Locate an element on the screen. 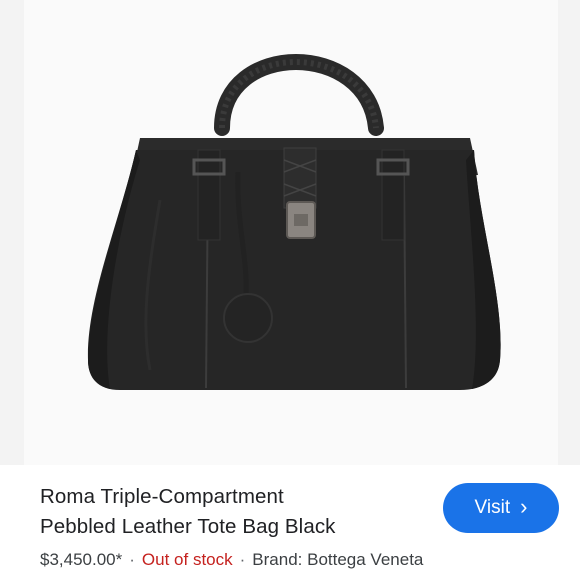 The width and height of the screenshot is (580, 580). bag-strap-right is located at coordinates (393, 195).